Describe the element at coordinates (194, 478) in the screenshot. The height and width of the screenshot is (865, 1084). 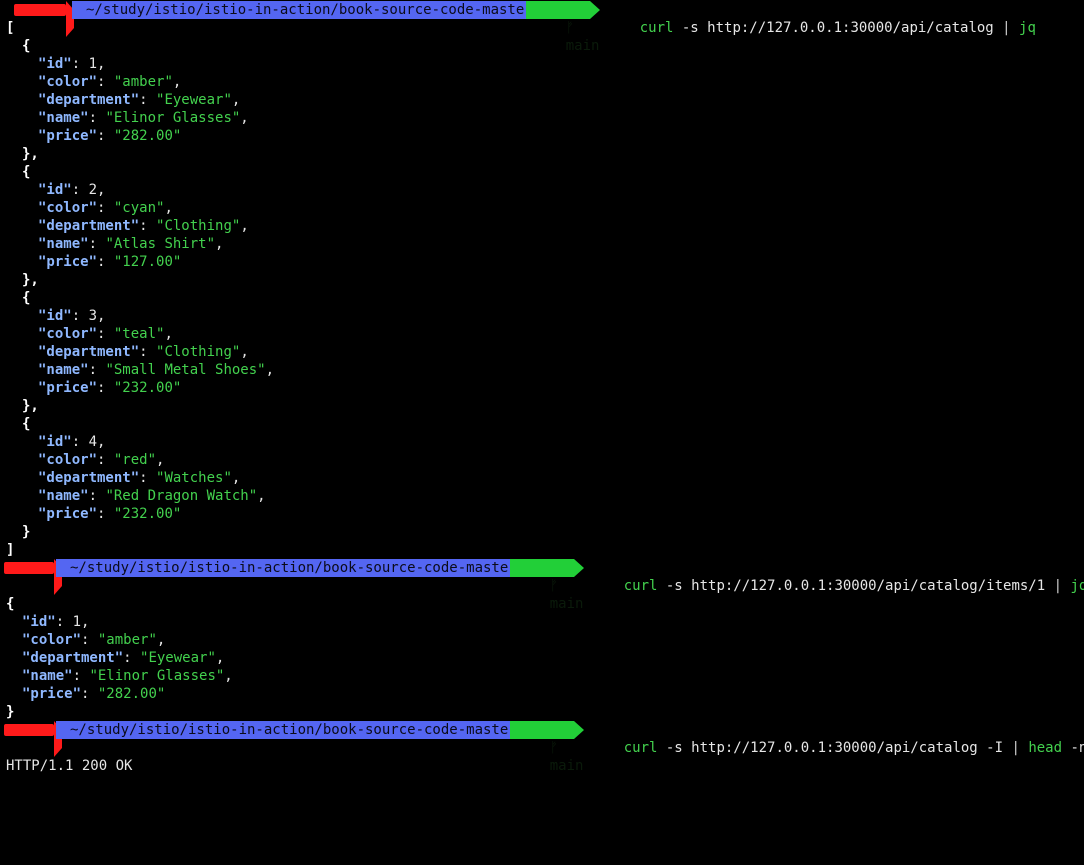
I see `json-value: "Watches"` at that location.